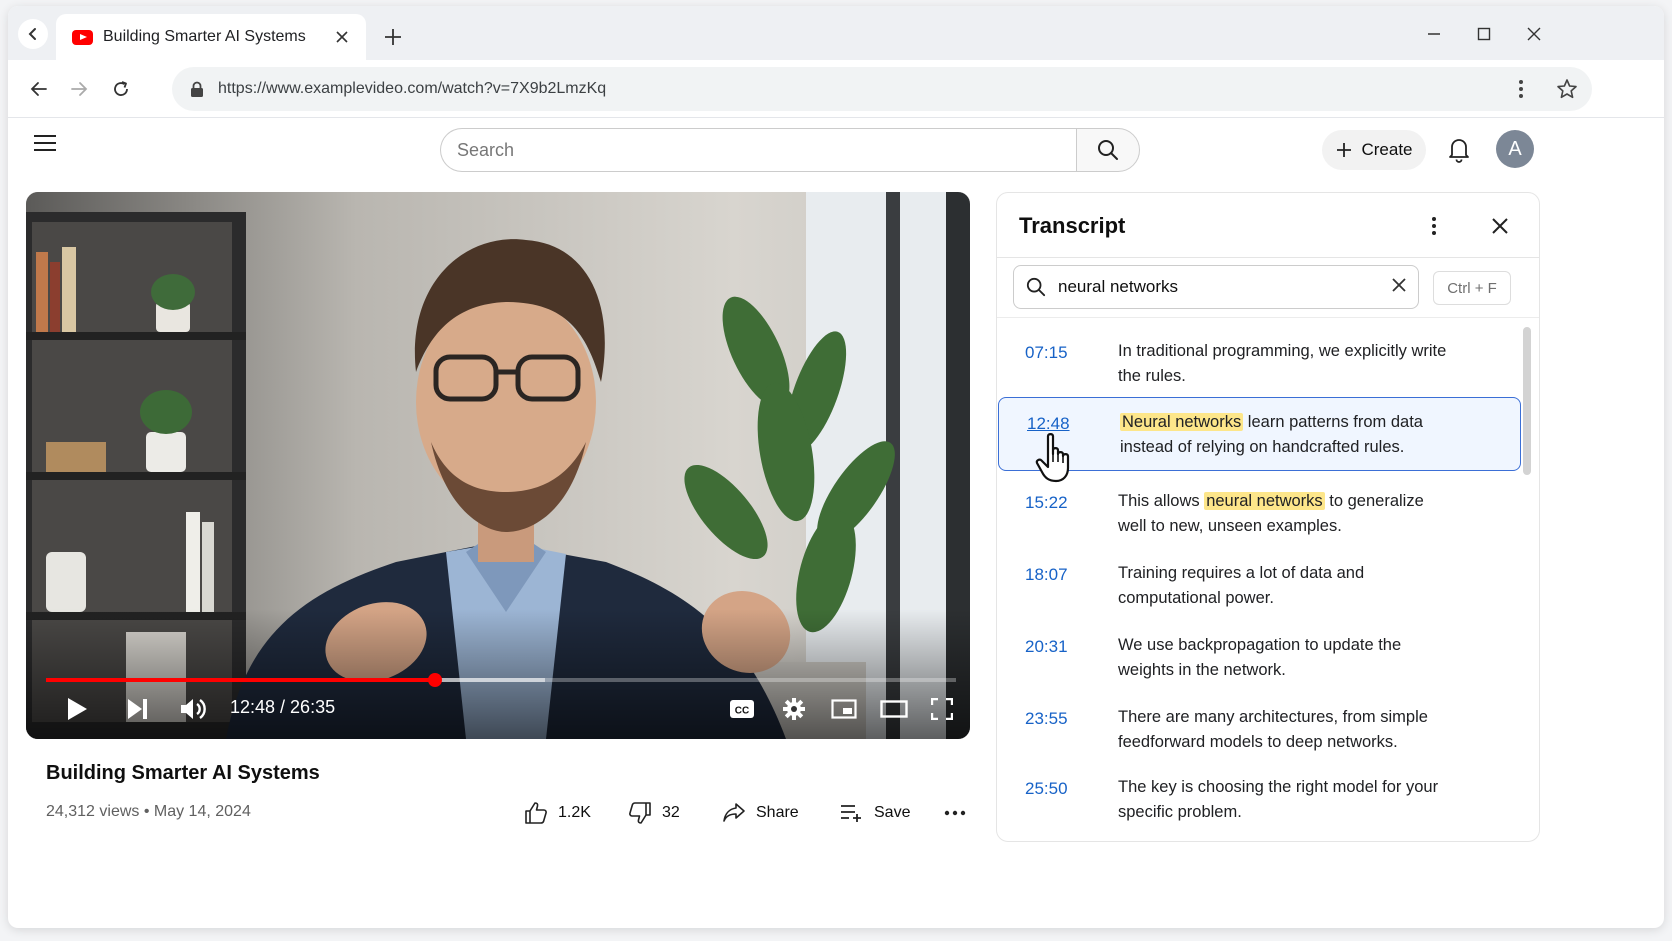  What do you see at coordinates (1225, 287) in the screenshot?
I see `transcript-search-input` at bounding box center [1225, 287].